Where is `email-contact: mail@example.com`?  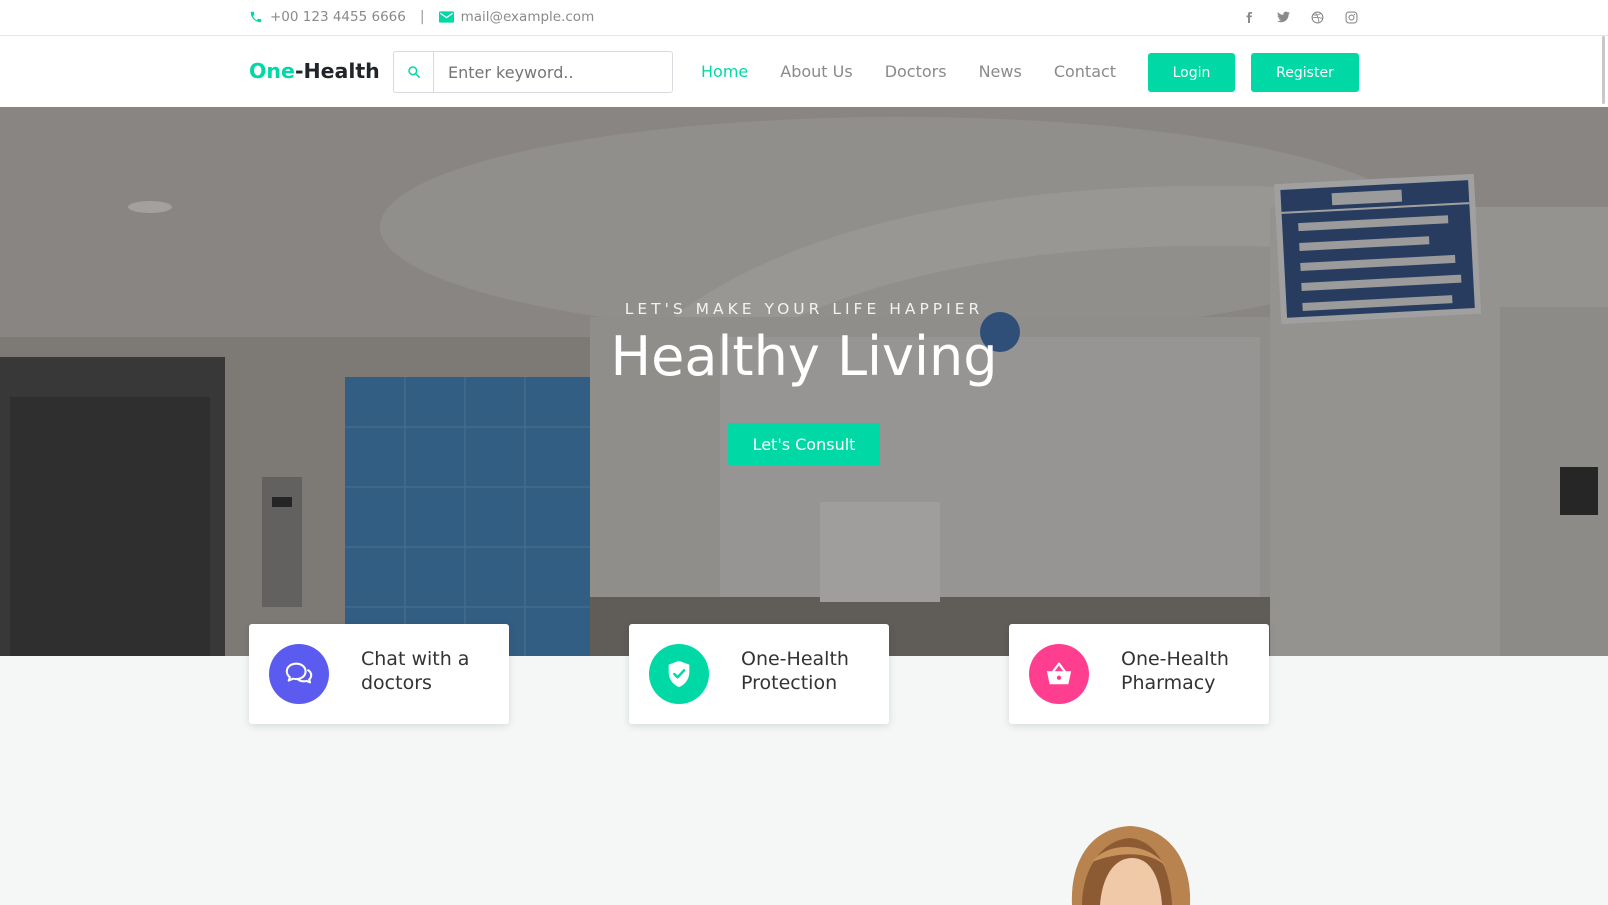 email-contact: mail@example.com is located at coordinates (516, 17).